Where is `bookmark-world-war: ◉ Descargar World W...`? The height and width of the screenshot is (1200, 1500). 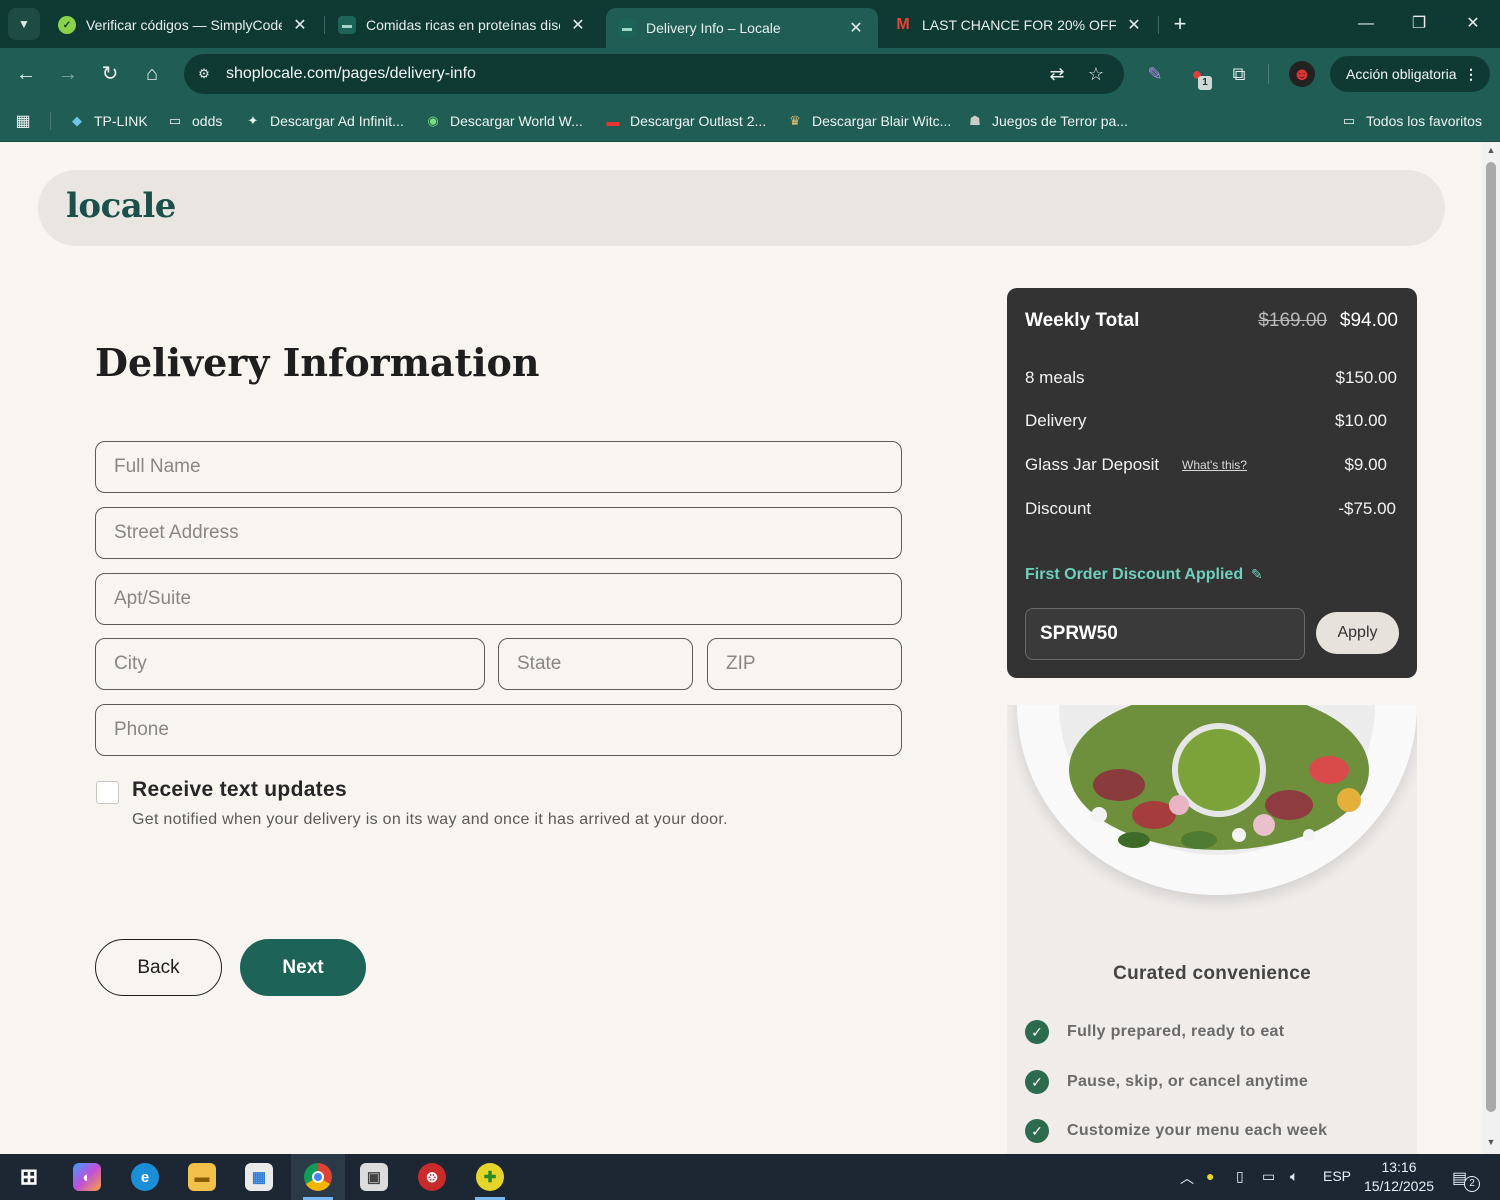 bookmark-world-war: ◉ Descargar World W... is located at coordinates (503, 121).